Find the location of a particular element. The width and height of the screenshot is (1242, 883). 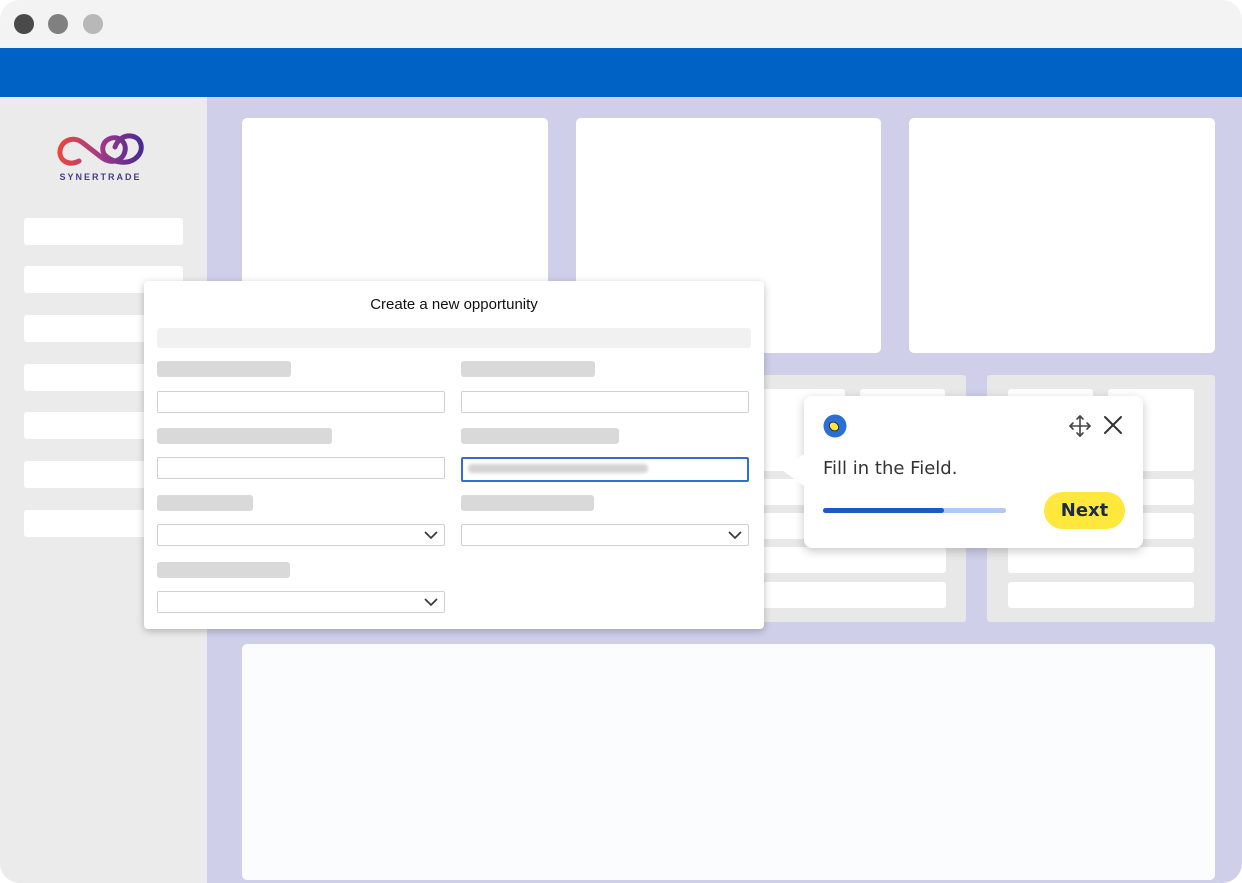

window-minimize-dot is located at coordinates (58, 24).